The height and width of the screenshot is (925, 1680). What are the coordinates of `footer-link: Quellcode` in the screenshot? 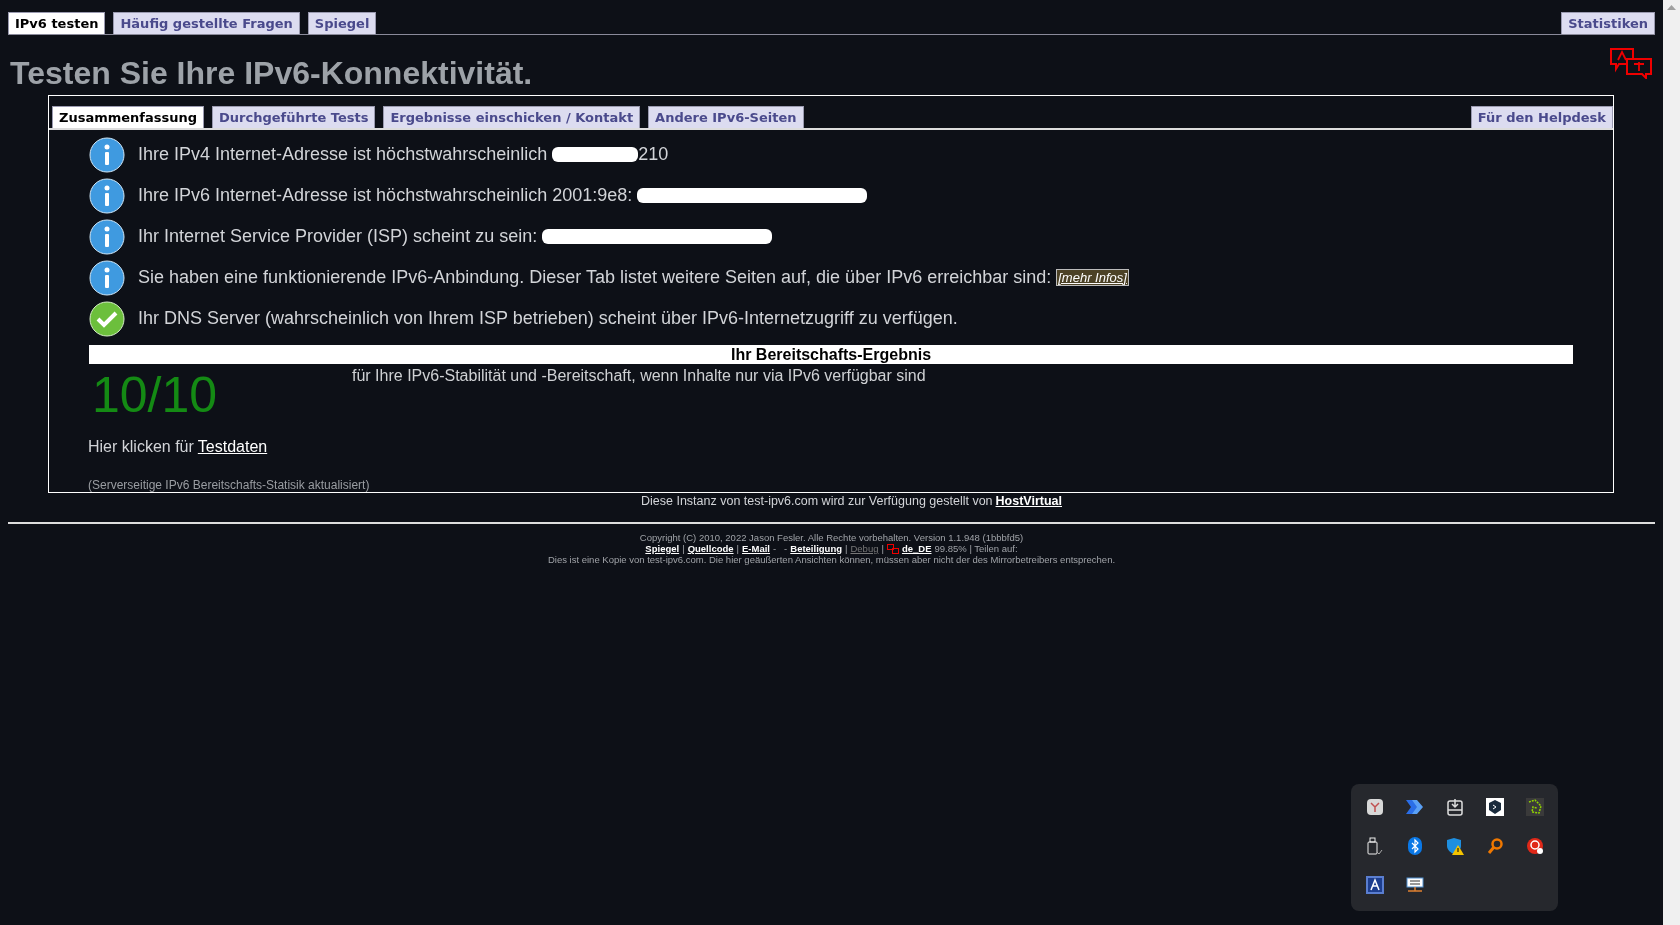 It's located at (710, 548).